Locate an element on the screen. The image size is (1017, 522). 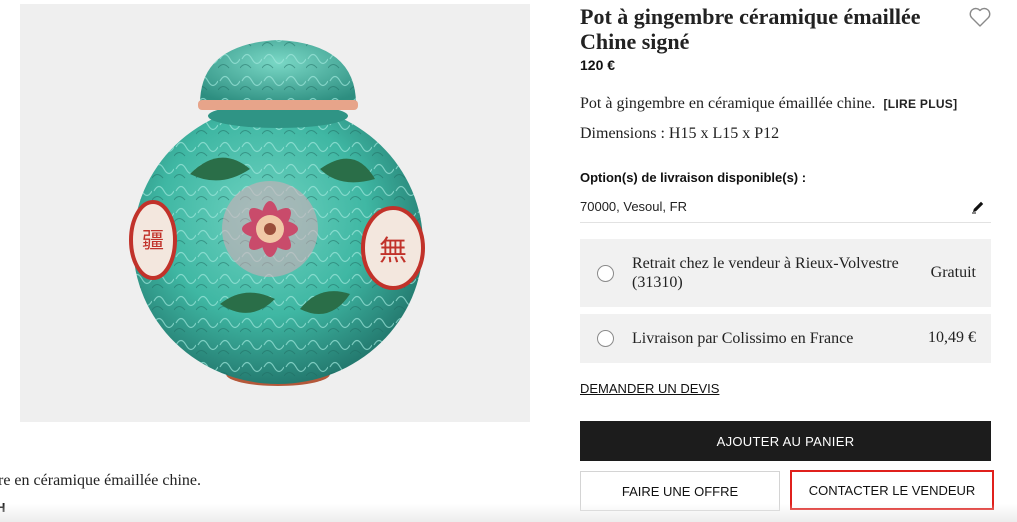
add-to-cart-button: AJOUTER AU PANIER is located at coordinates (785, 441).